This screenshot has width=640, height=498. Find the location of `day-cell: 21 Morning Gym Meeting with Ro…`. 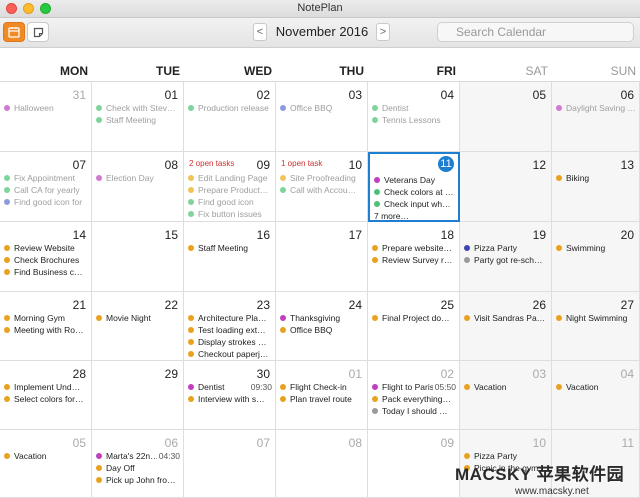

day-cell: 21 Morning Gym Meeting with Ro… is located at coordinates (46, 326).